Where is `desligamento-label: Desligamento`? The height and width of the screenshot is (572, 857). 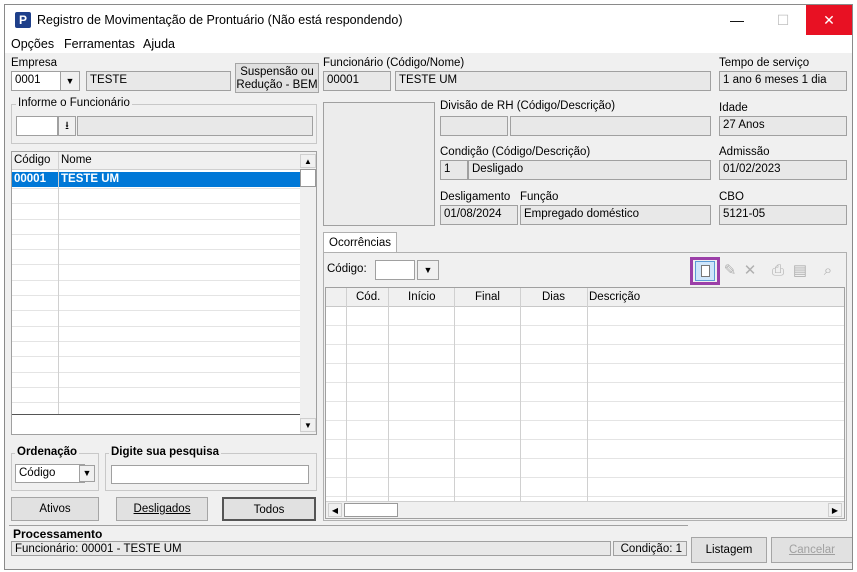 desligamento-label: Desligamento is located at coordinates (475, 197).